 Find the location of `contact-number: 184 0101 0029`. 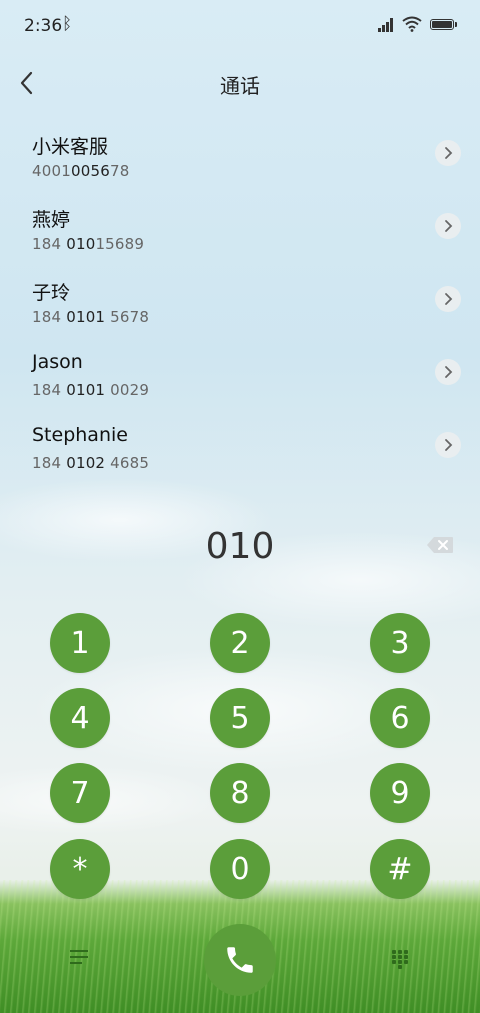

contact-number: 184 0101 0029 is located at coordinates (90, 390).